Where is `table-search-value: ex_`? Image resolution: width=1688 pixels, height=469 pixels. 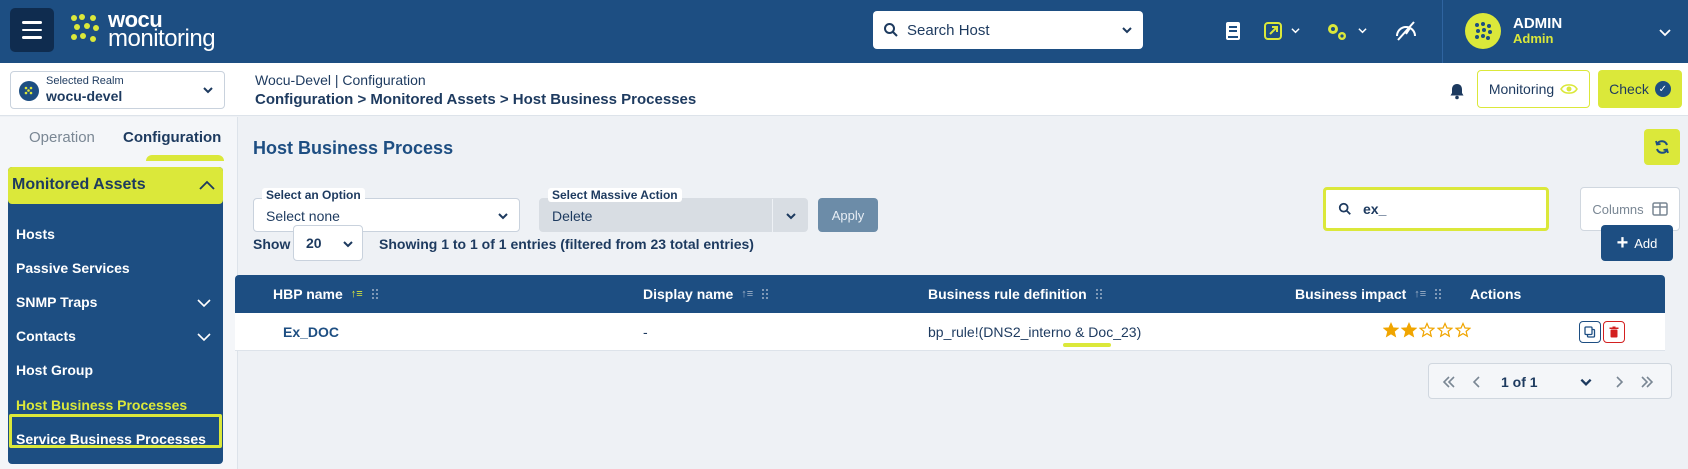
table-search-value: ex_ is located at coordinates (1375, 209).